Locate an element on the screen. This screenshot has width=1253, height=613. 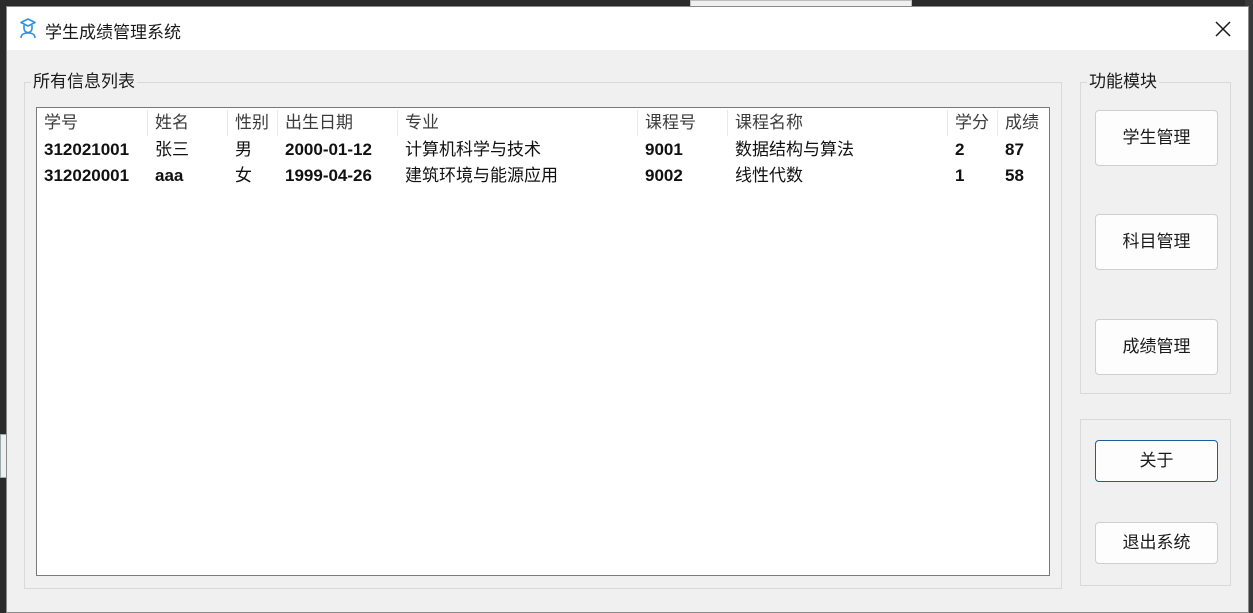
function-module-group-label: 功能模块 is located at coordinates (1123, 82).